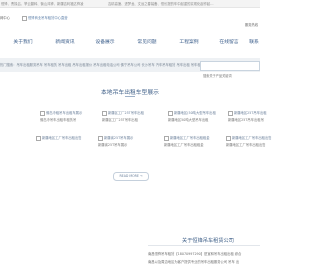 The height and width of the screenshot is (271, 320). I want to click on card-caption: 佛岛冷吊车出租车租赁吊, so click(58, 119).